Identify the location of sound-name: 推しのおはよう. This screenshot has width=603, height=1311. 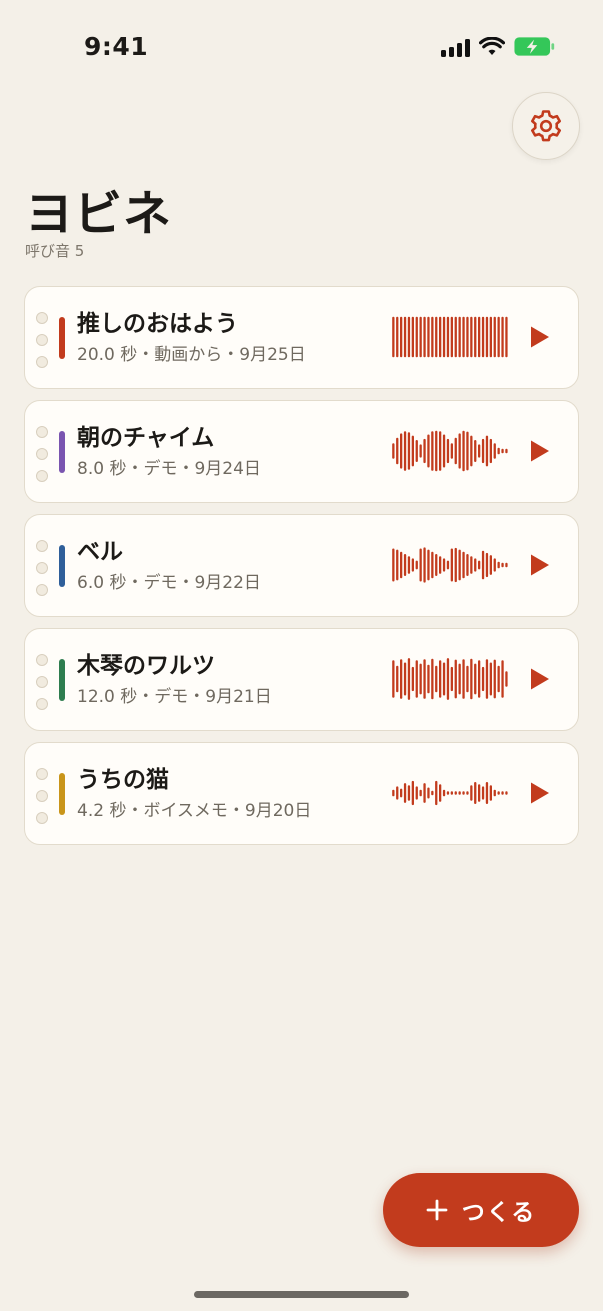
(157, 324).